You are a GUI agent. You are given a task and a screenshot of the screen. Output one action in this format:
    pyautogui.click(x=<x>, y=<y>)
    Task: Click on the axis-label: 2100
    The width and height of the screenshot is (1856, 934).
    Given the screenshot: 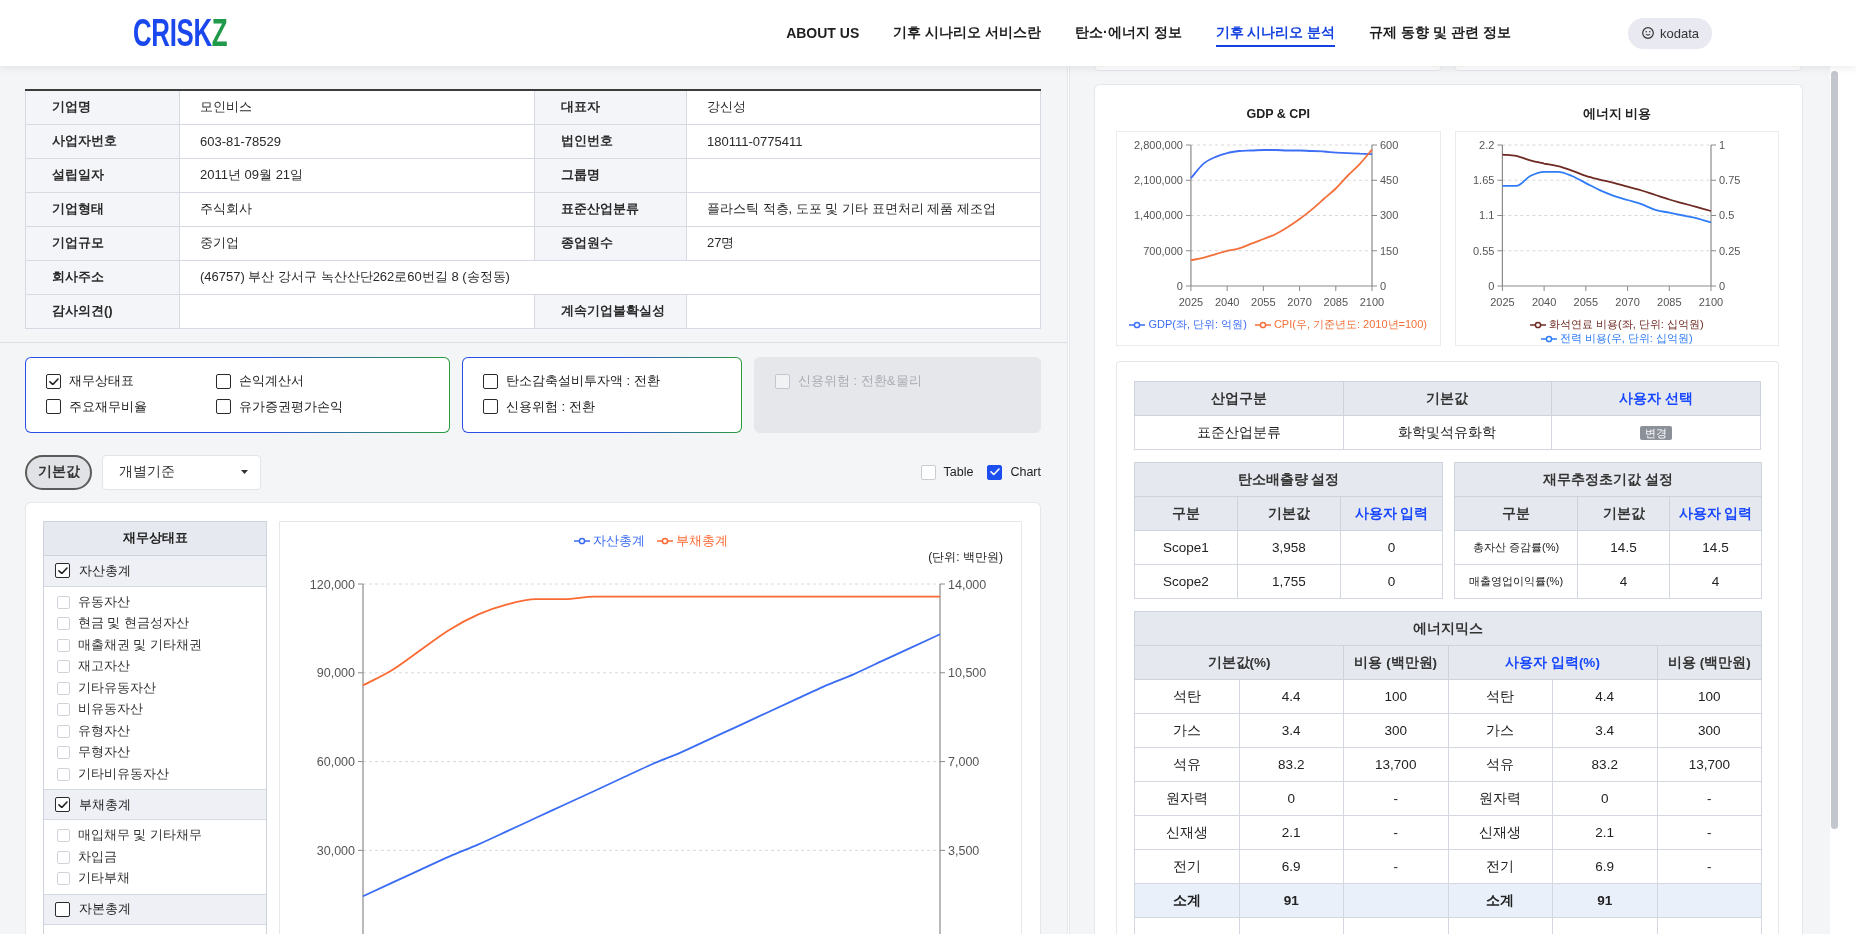 What is the action you would take?
    pyautogui.click(x=1372, y=302)
    